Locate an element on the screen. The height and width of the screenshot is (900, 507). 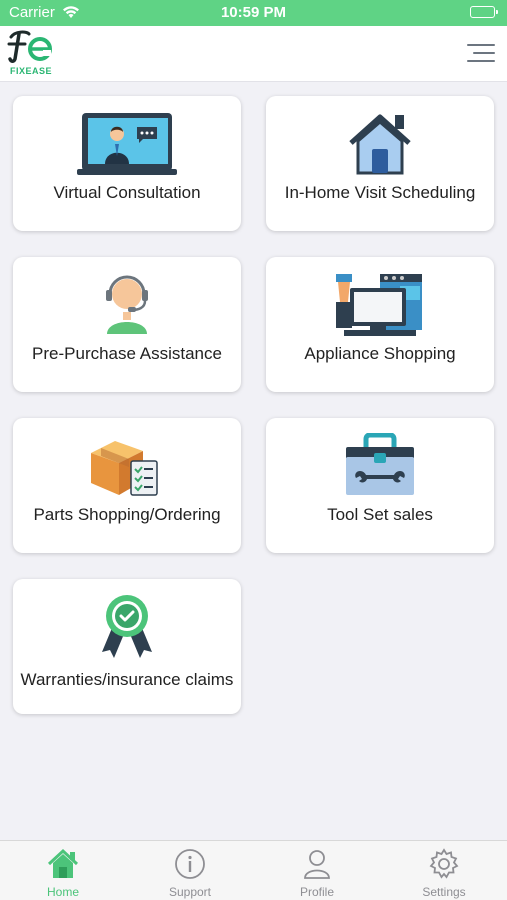
logo-text: FIXEASE is located at coordinates (31, 71).